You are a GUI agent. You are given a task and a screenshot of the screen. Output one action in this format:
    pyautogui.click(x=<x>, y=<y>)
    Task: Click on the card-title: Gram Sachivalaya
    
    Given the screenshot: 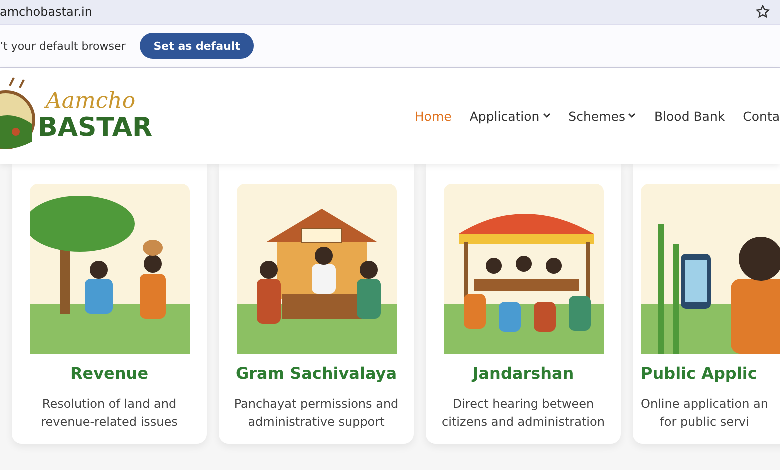 What is the action you would take?
    pyautogui.click(x=316, y=373)
    